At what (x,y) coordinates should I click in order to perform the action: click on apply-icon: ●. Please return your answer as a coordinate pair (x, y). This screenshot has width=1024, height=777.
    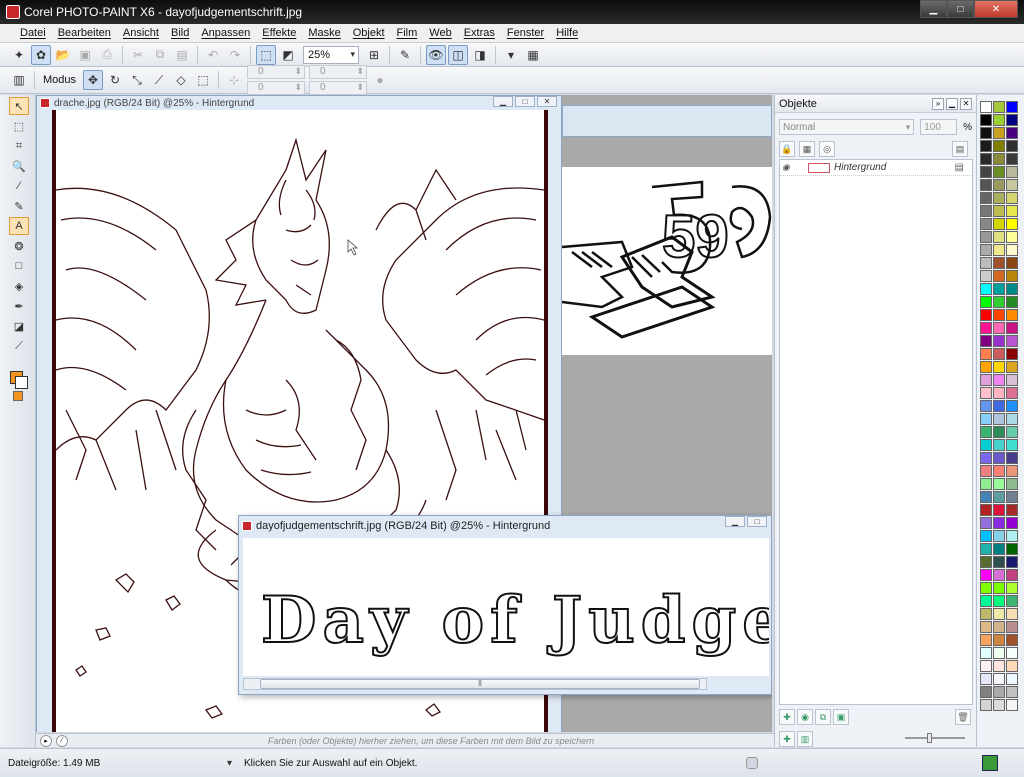
    Looking at the image, I should click on (380, 80).